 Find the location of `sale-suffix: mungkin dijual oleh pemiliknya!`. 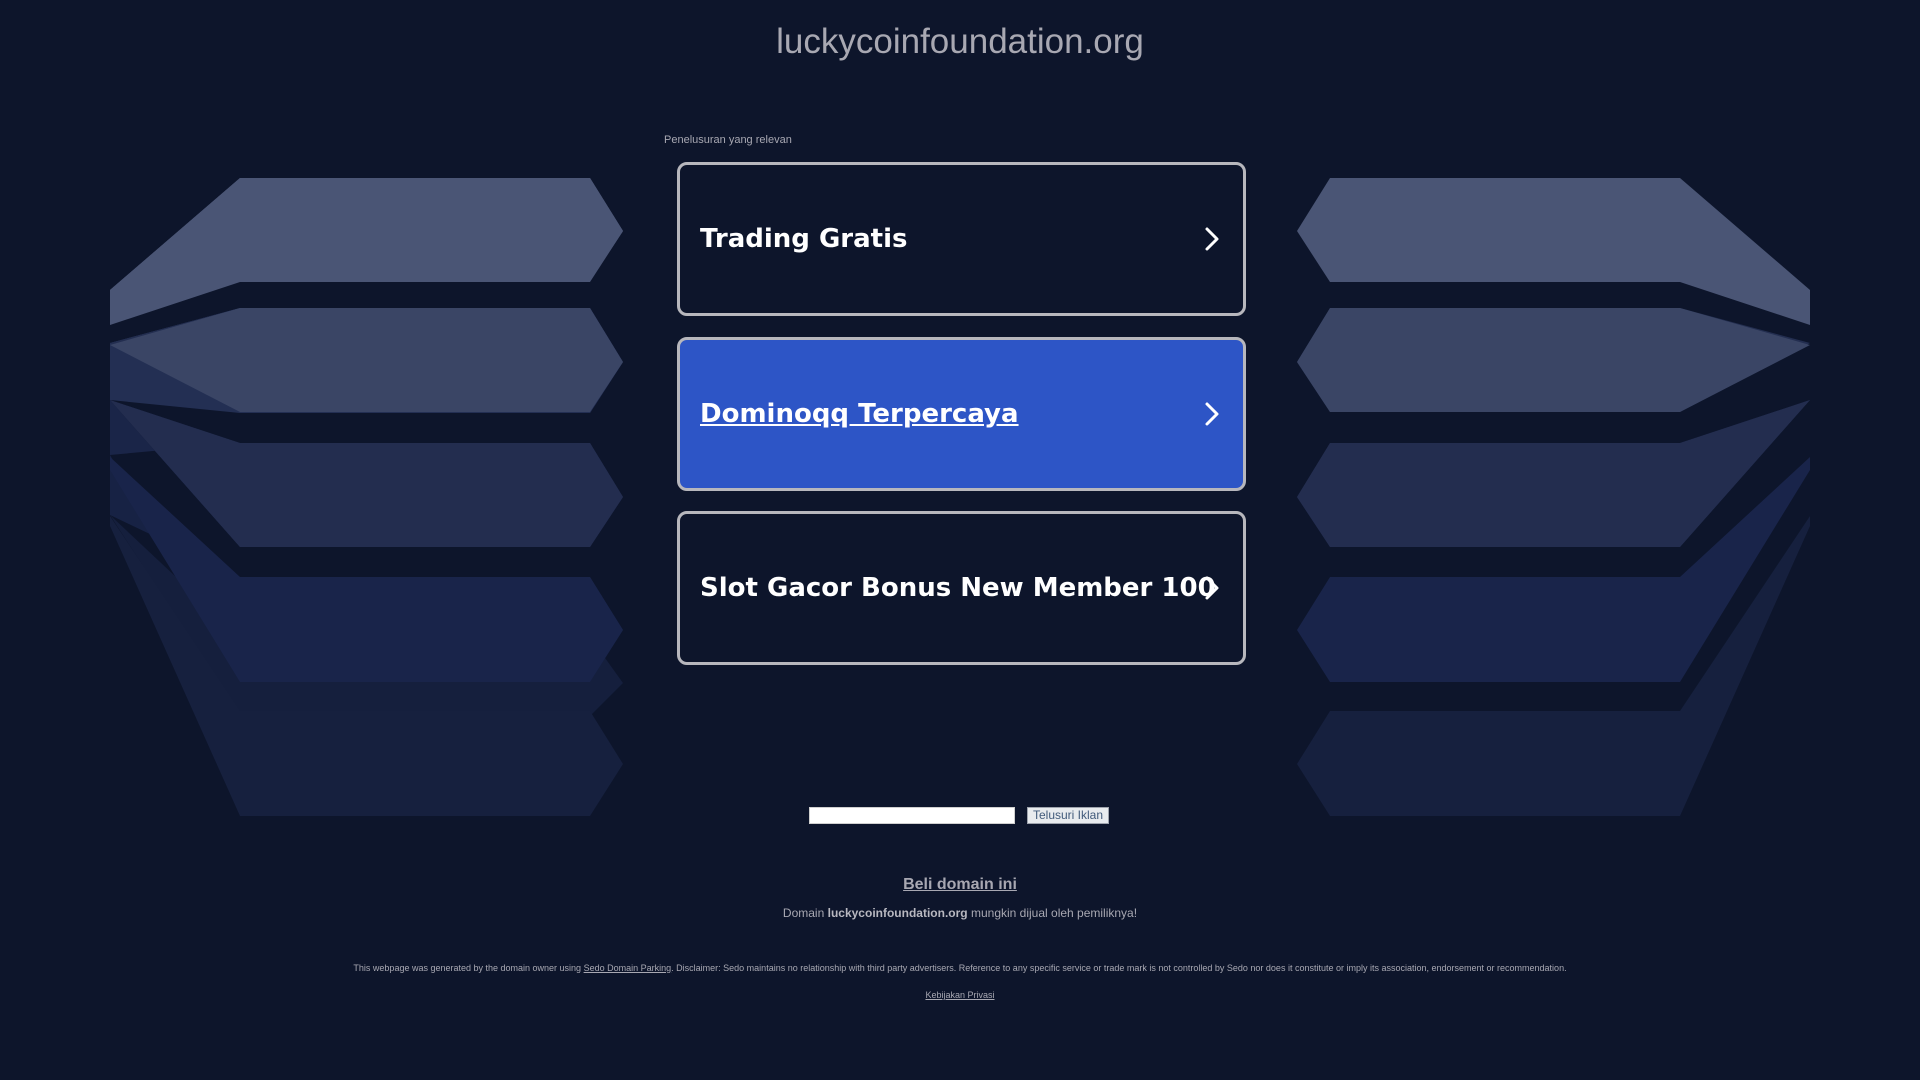

sale-suffix: mungkin dijual oleh pemiliknya! is located at coordinates (1054, 913).